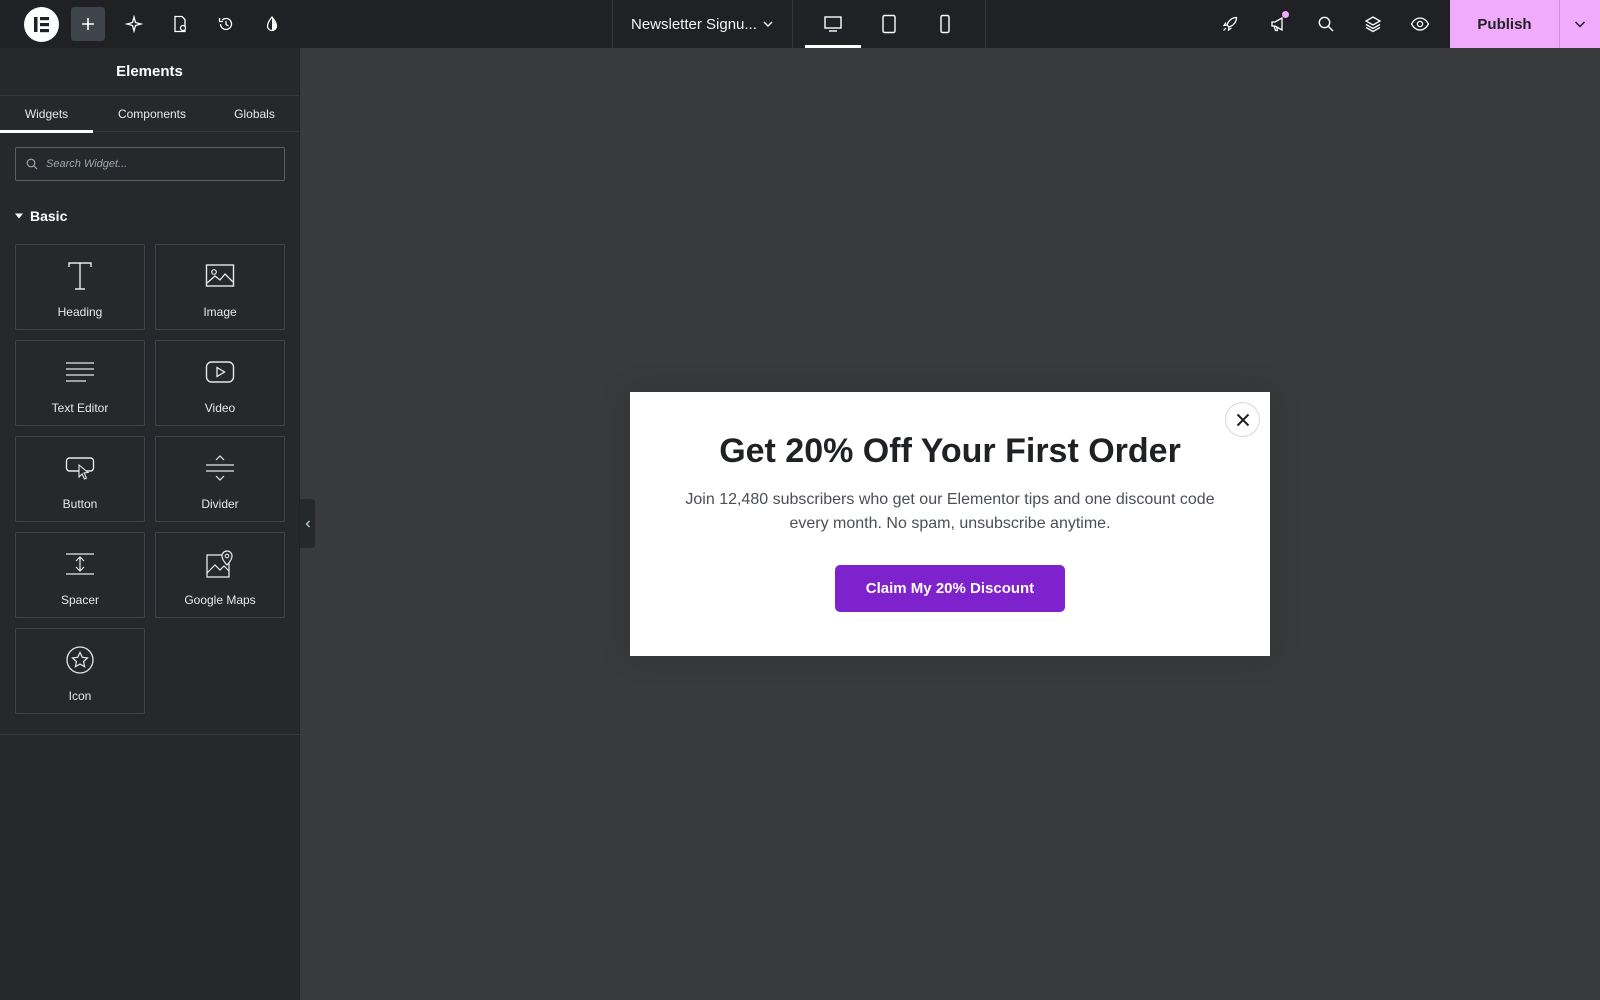 Image resolution: width=1600 pixels, height=1000 pixels. I want to click on notifications-megaphone-icon, so click(1278, 24).